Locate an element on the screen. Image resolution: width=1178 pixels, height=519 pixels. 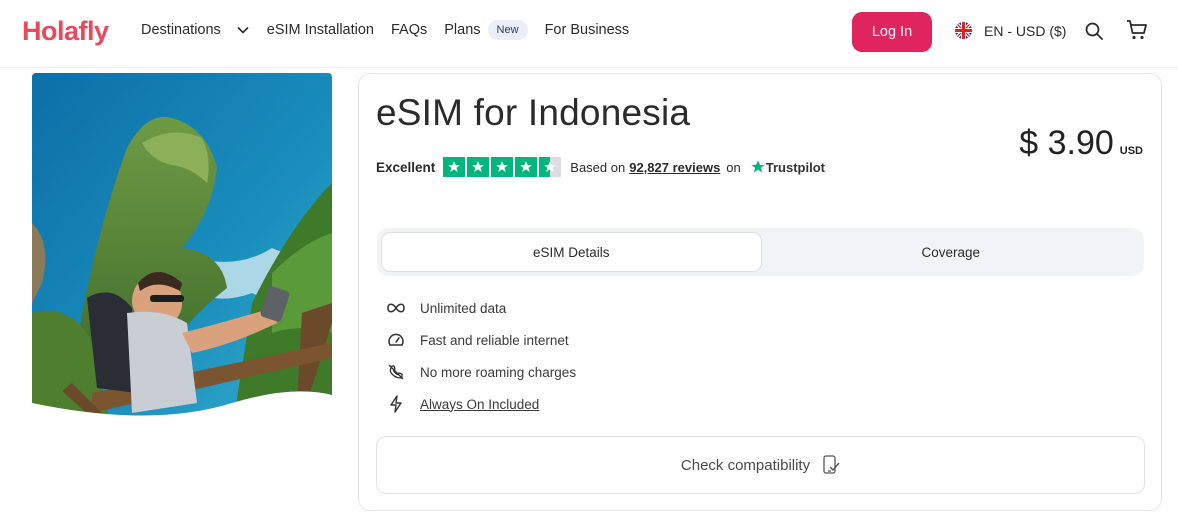
login-button: Log In is located at coordinates (892, 32).